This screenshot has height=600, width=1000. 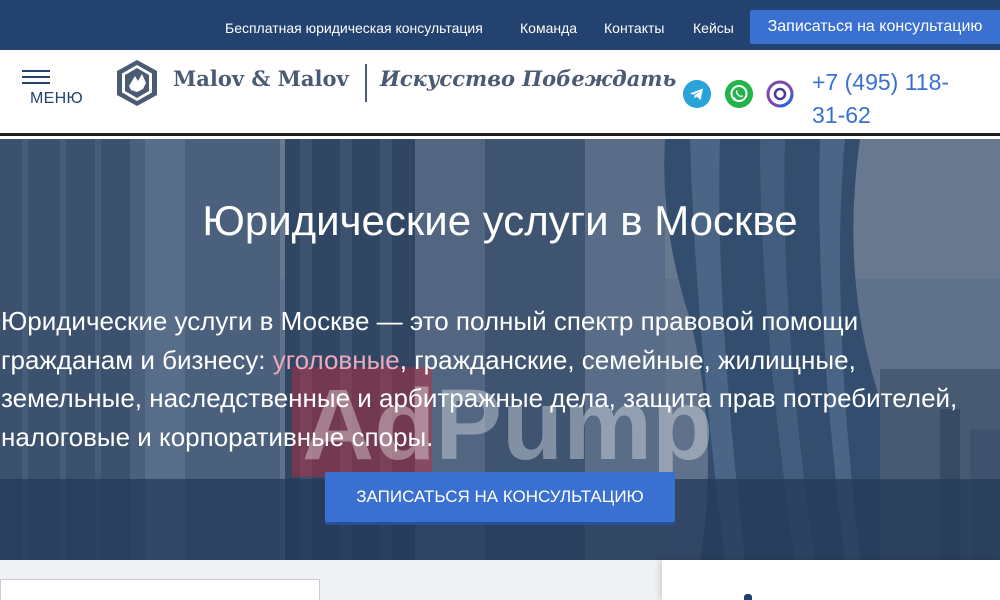 What do you see at coordinates (500, 497) in the screenshot?
I see `hero-consultation-button: ЗАПИСАТЬСЯ НА КОНСУЛЬТАЦИЮ` at bounding box center [500, 497].